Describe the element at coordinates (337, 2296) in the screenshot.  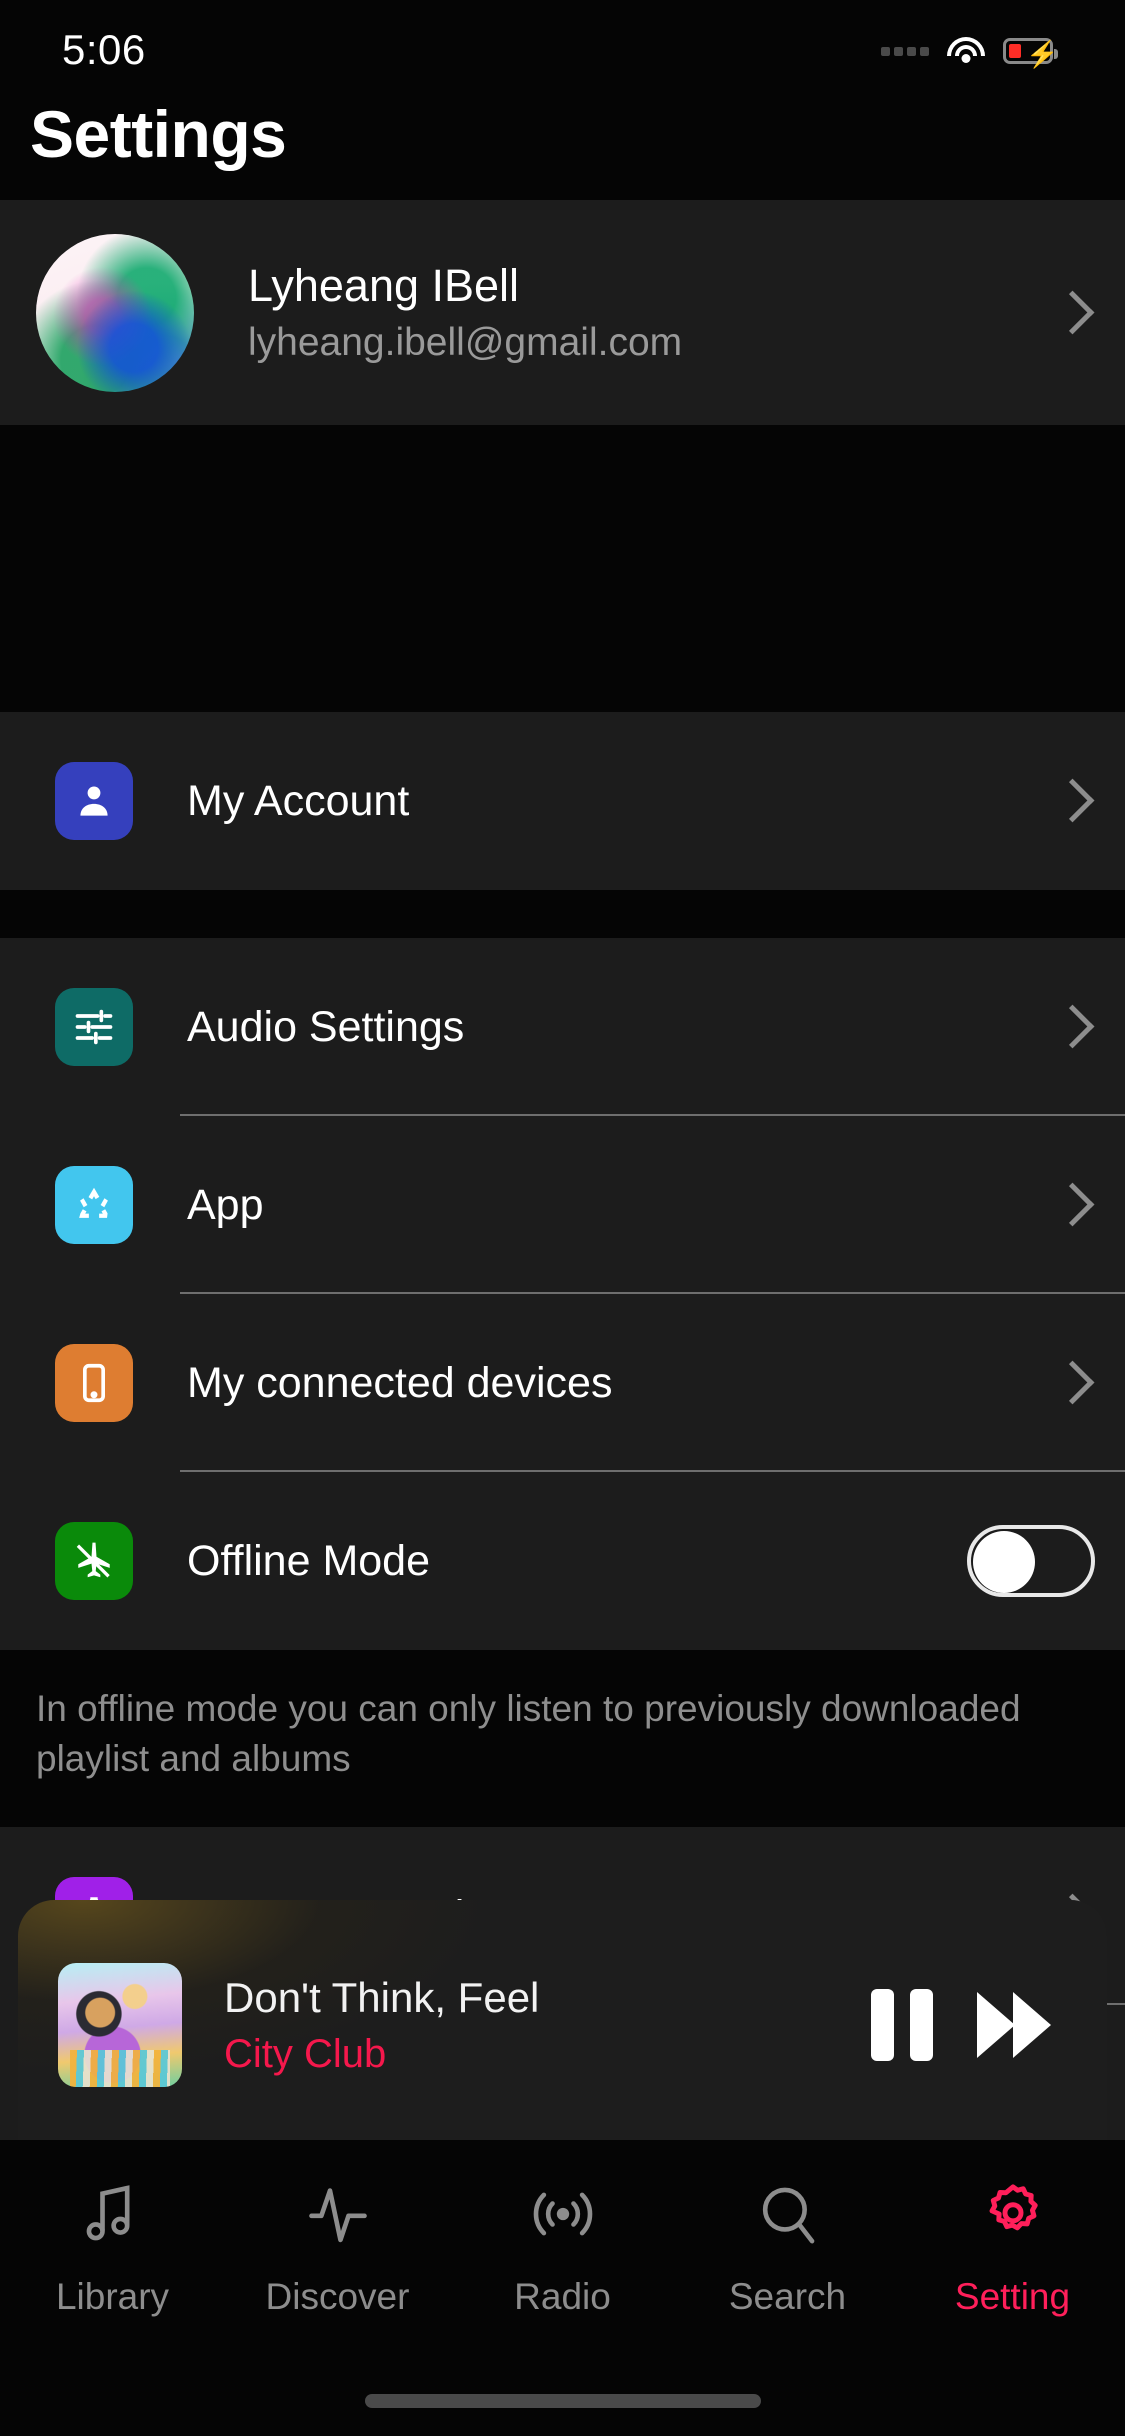
I see `tab-label: Discover` at that location.